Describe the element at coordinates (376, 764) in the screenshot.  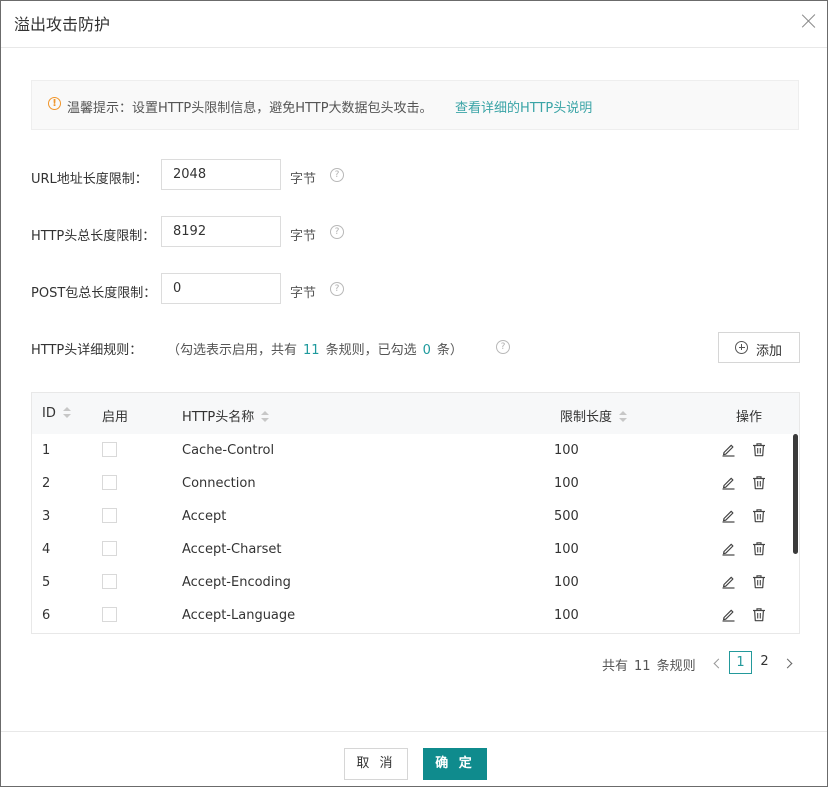
I see `cancel-button: 取 消` at that location.